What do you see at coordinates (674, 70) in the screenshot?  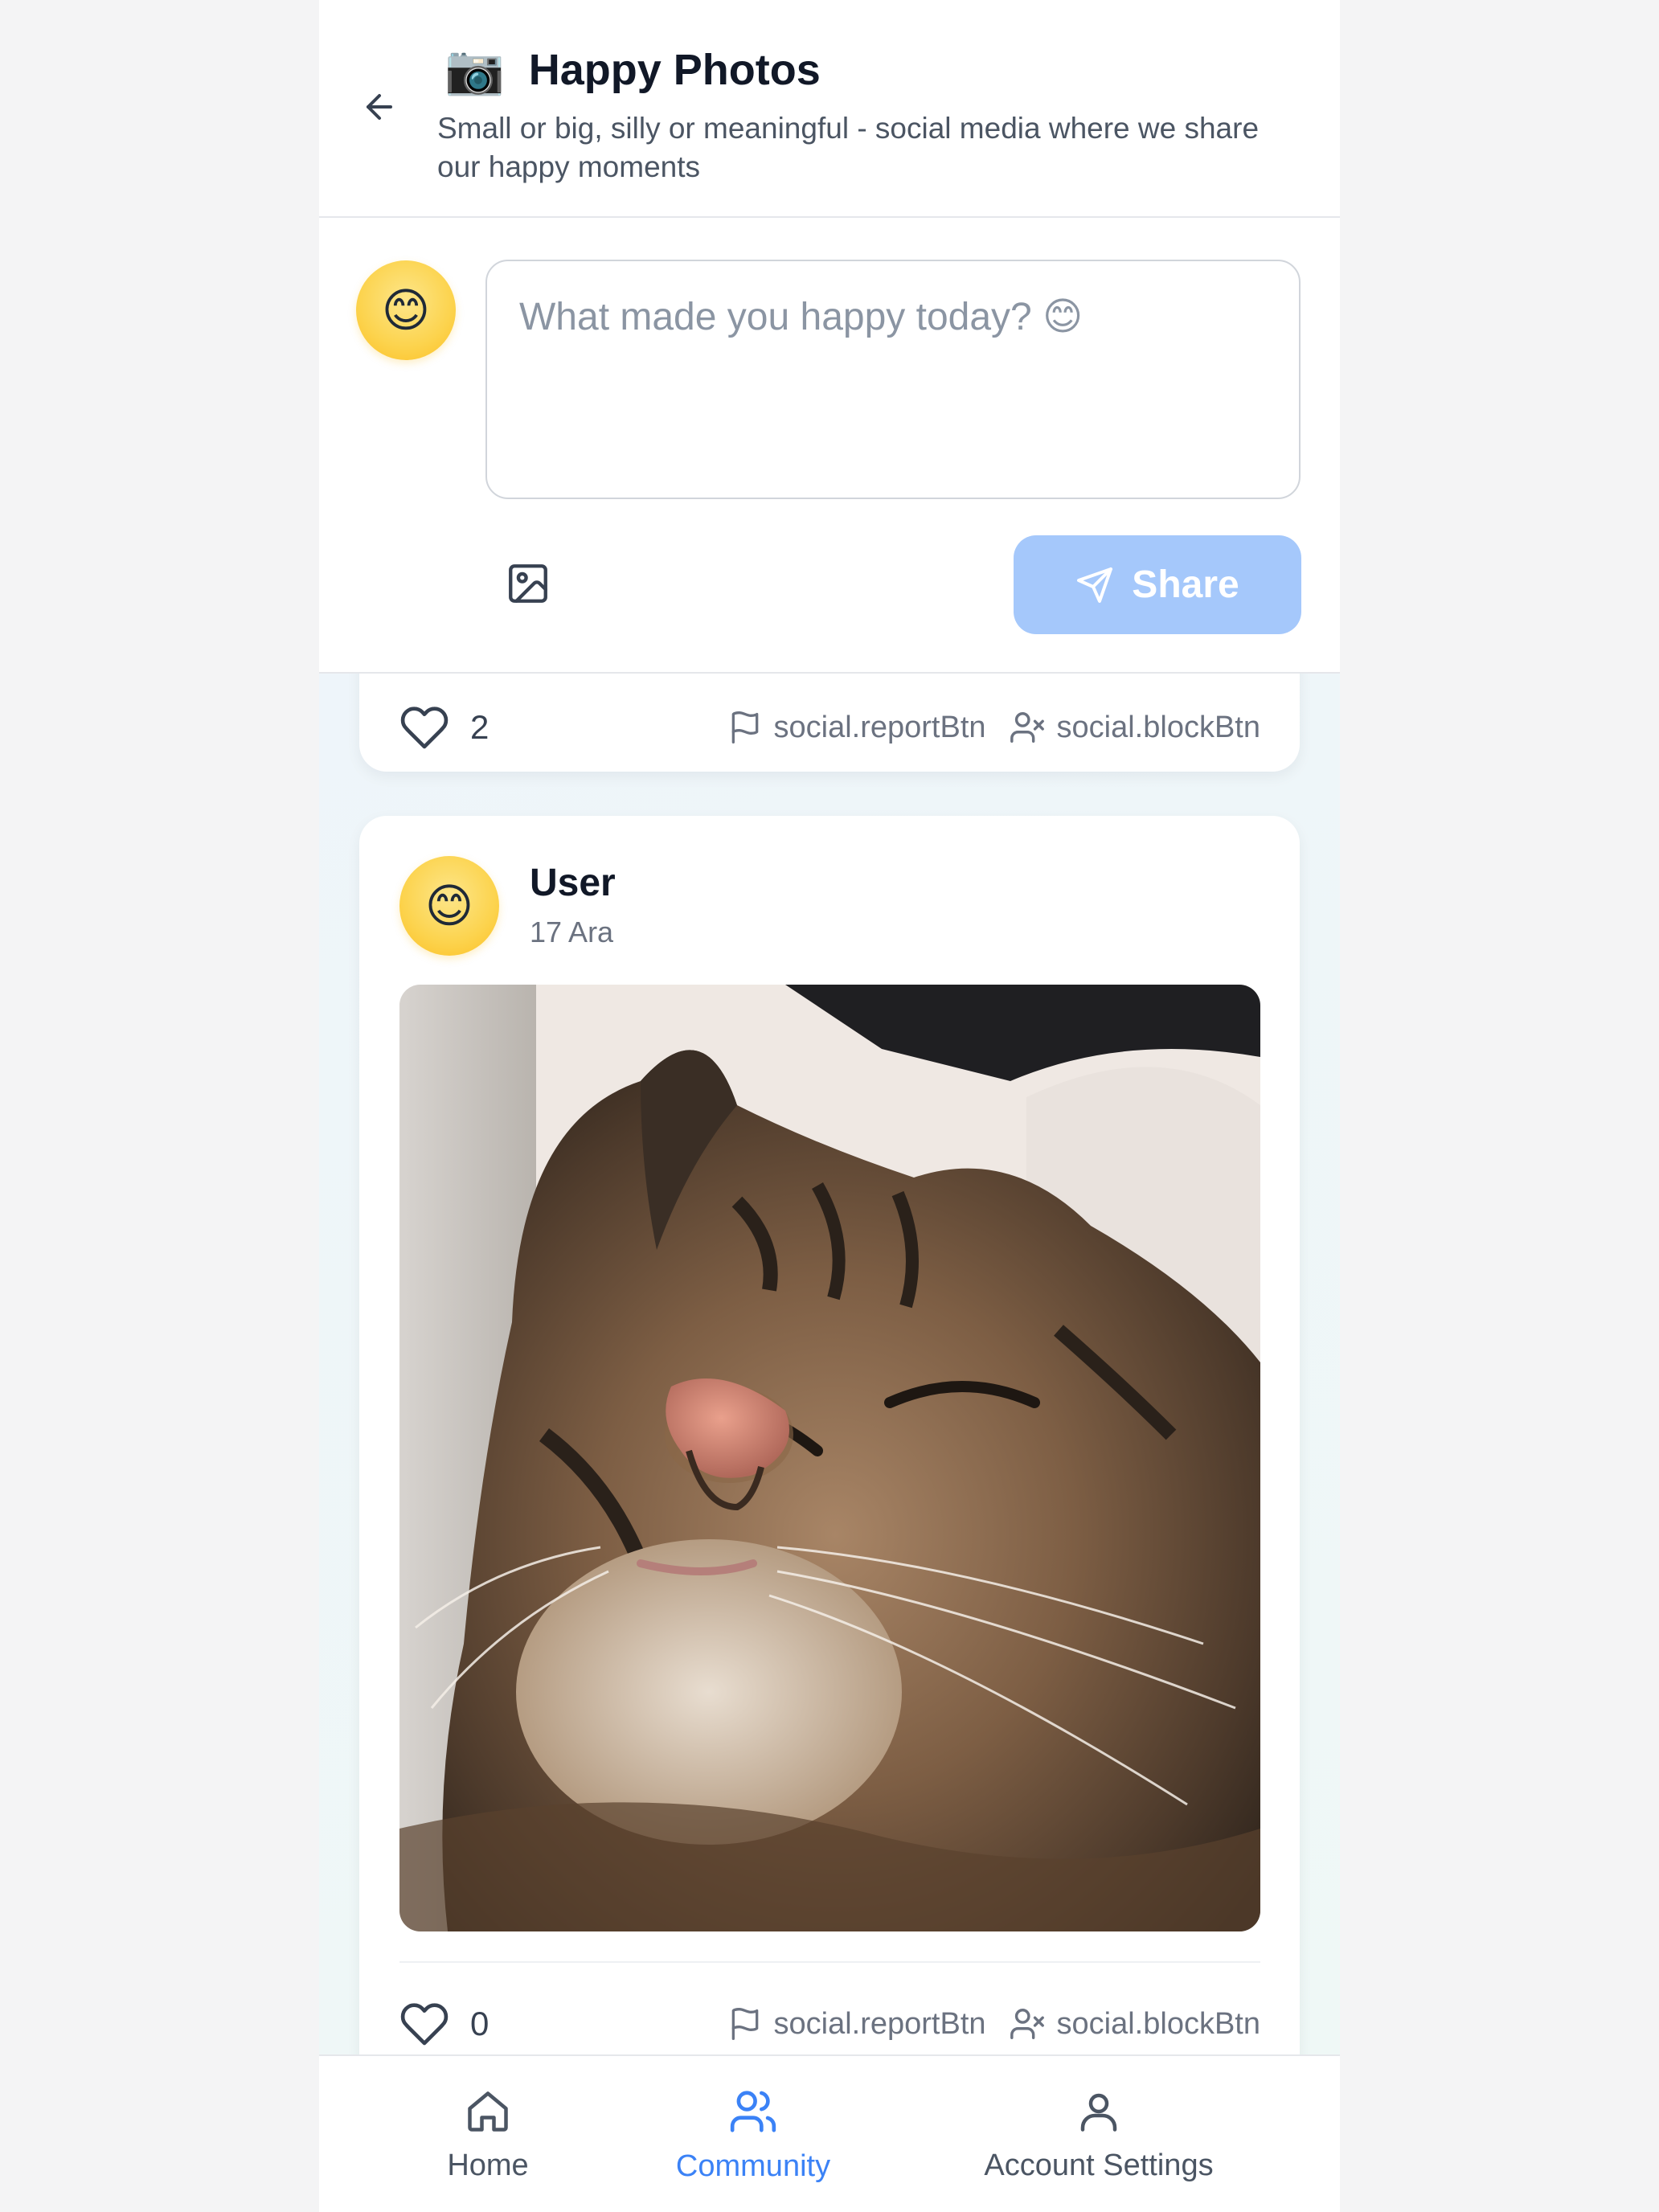 I see `page-title: Happy Photos` at bounding box center [674, 70].